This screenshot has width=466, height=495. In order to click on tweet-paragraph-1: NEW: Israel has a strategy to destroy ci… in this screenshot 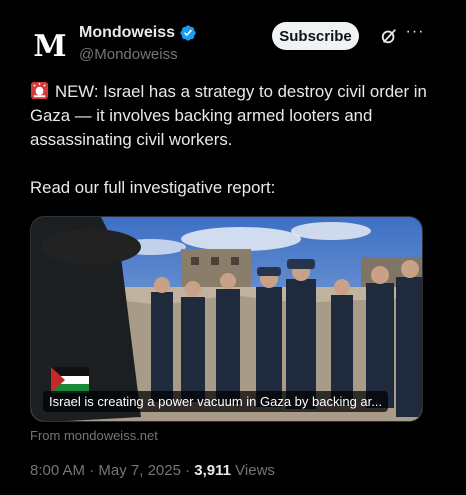, I will do `click(235, 116)`.